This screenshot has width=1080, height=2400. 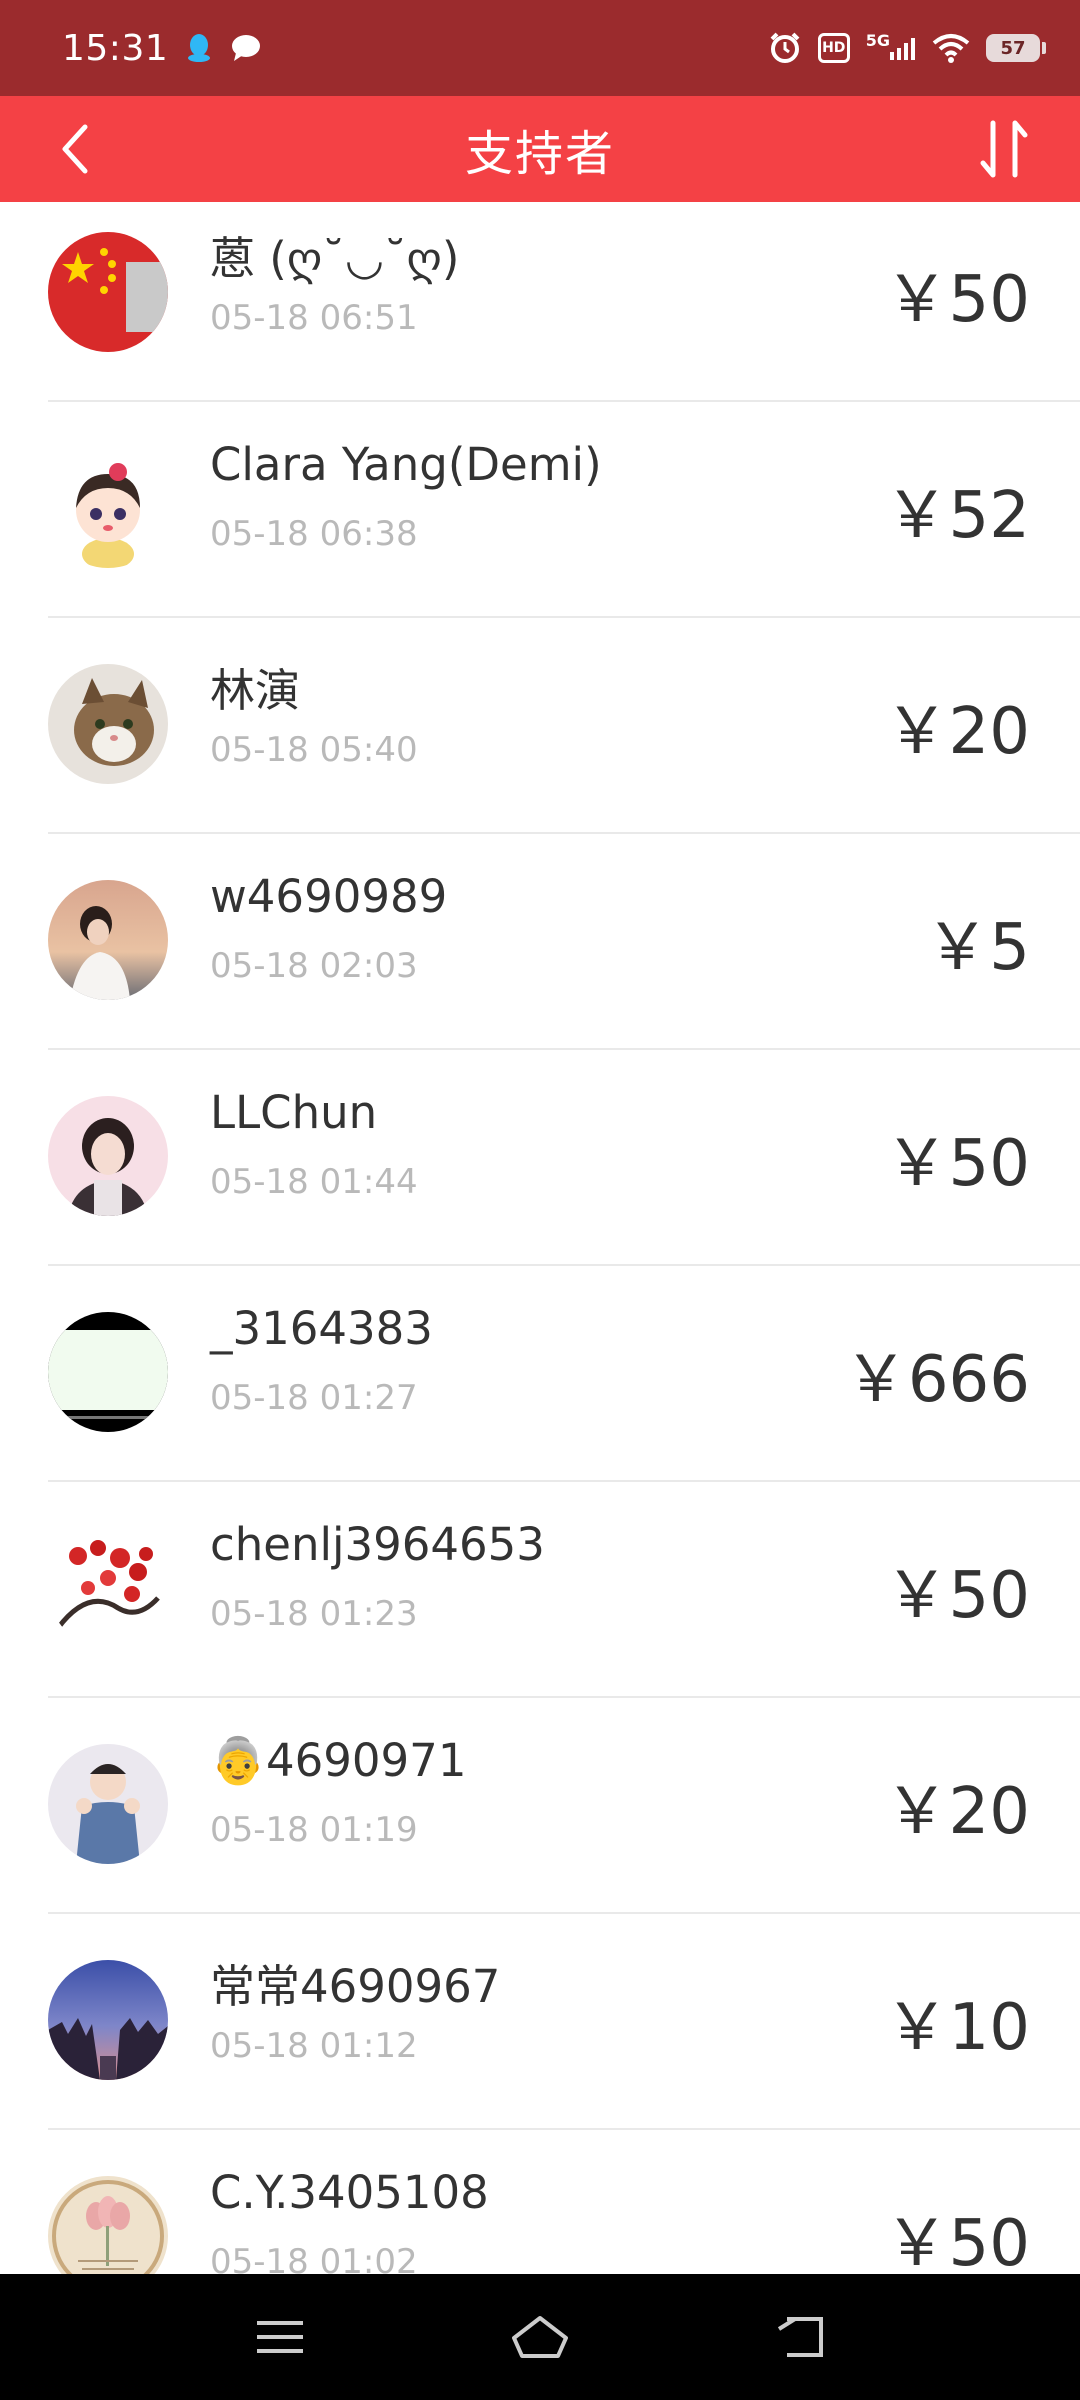 I want to click on support-time: 05-18 01:44, so click(x=314, y=1182).